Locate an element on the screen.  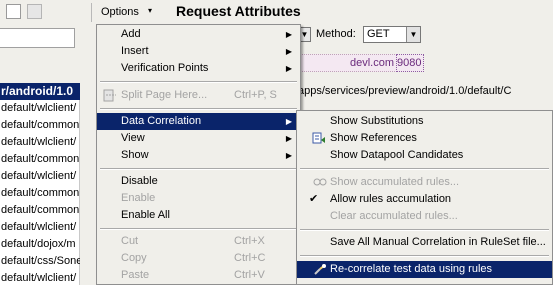
menu-item-enable-all: Enable All is located at coordinates (198, 215).